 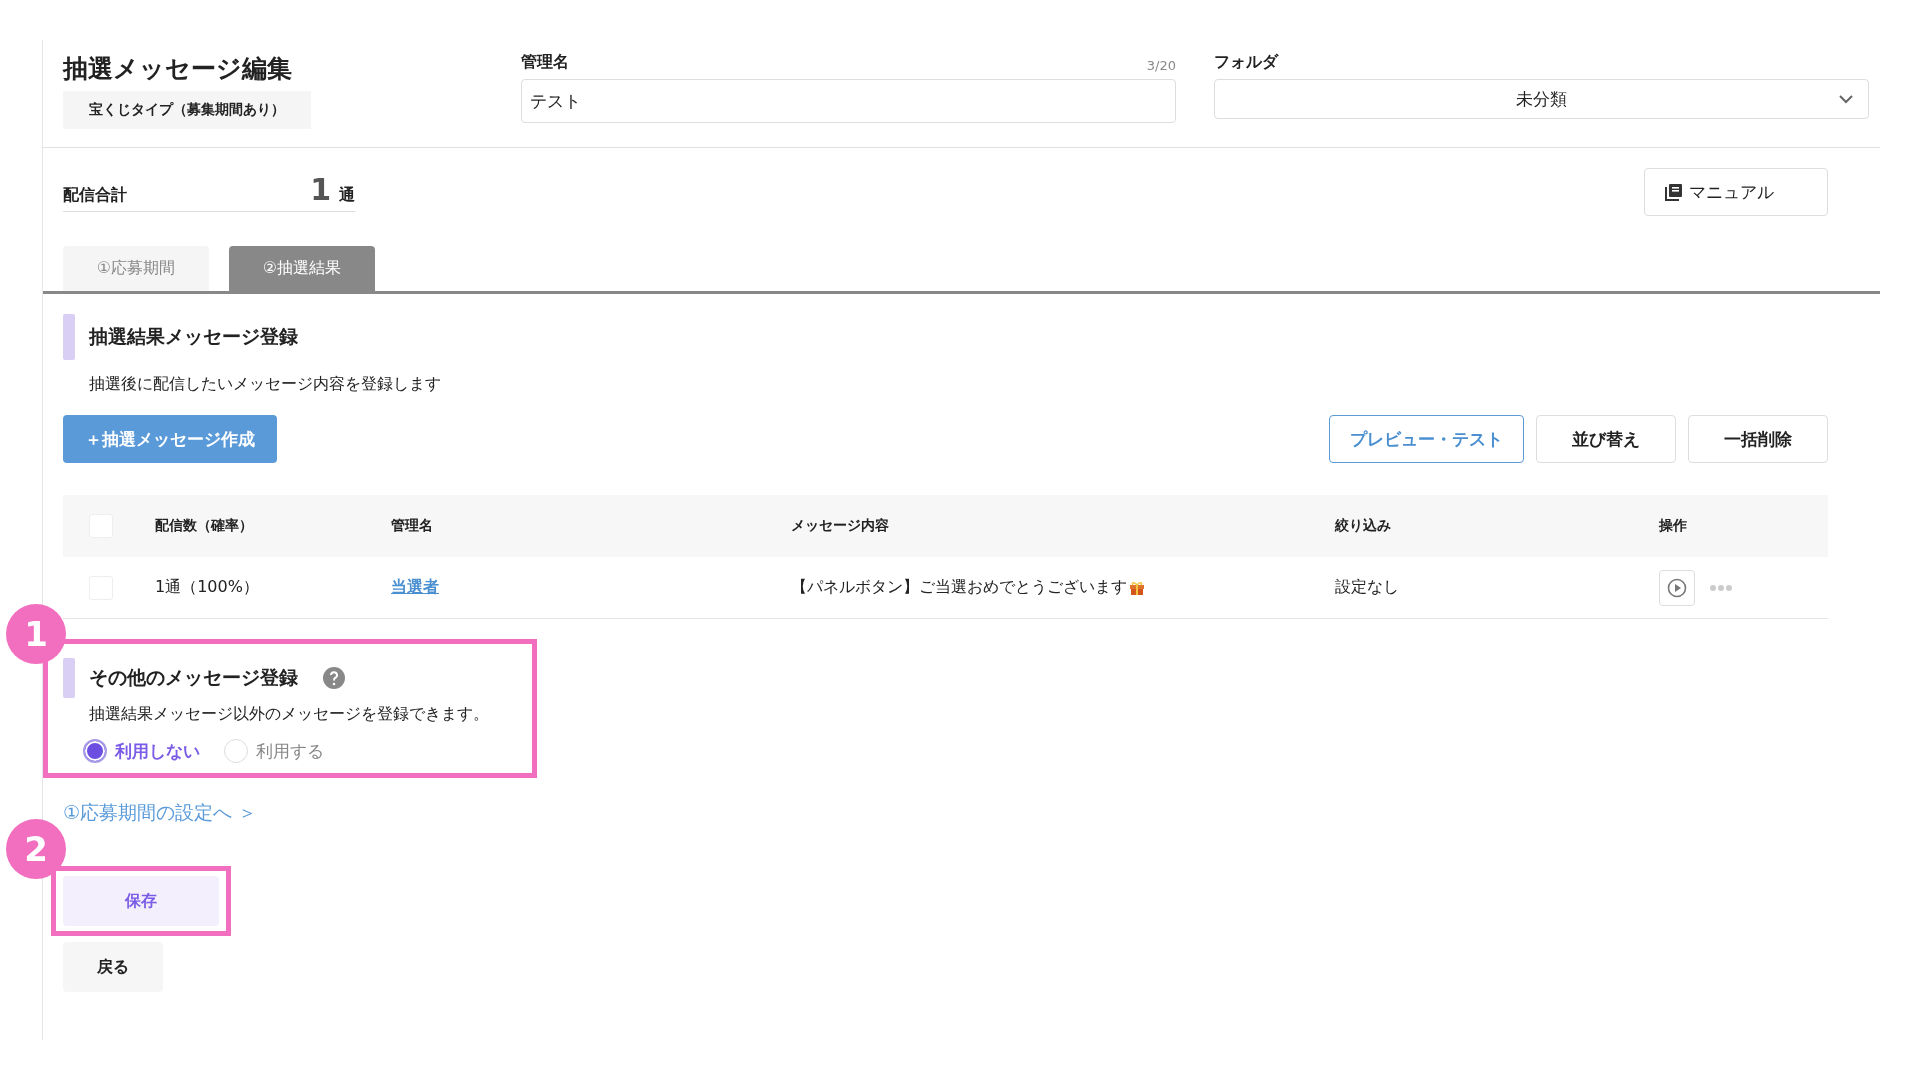 I want to click on total-count: 1, so click(x=320, y=189).